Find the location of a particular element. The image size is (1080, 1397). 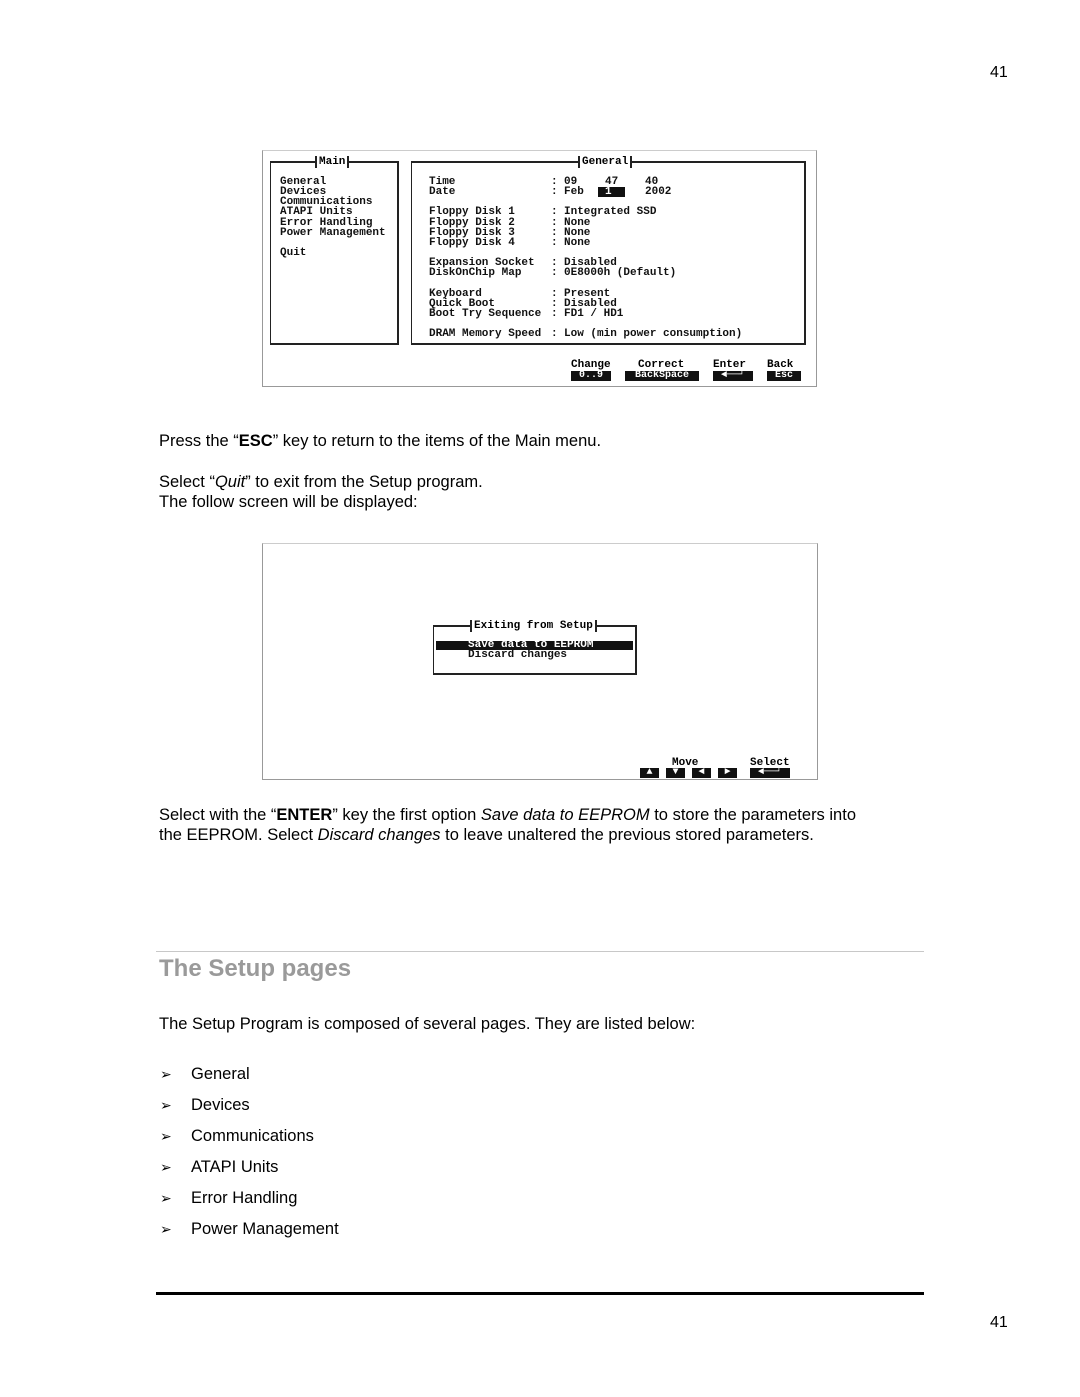

select-enter-icon: ◄──┘ is located at coordinates (770, 773).